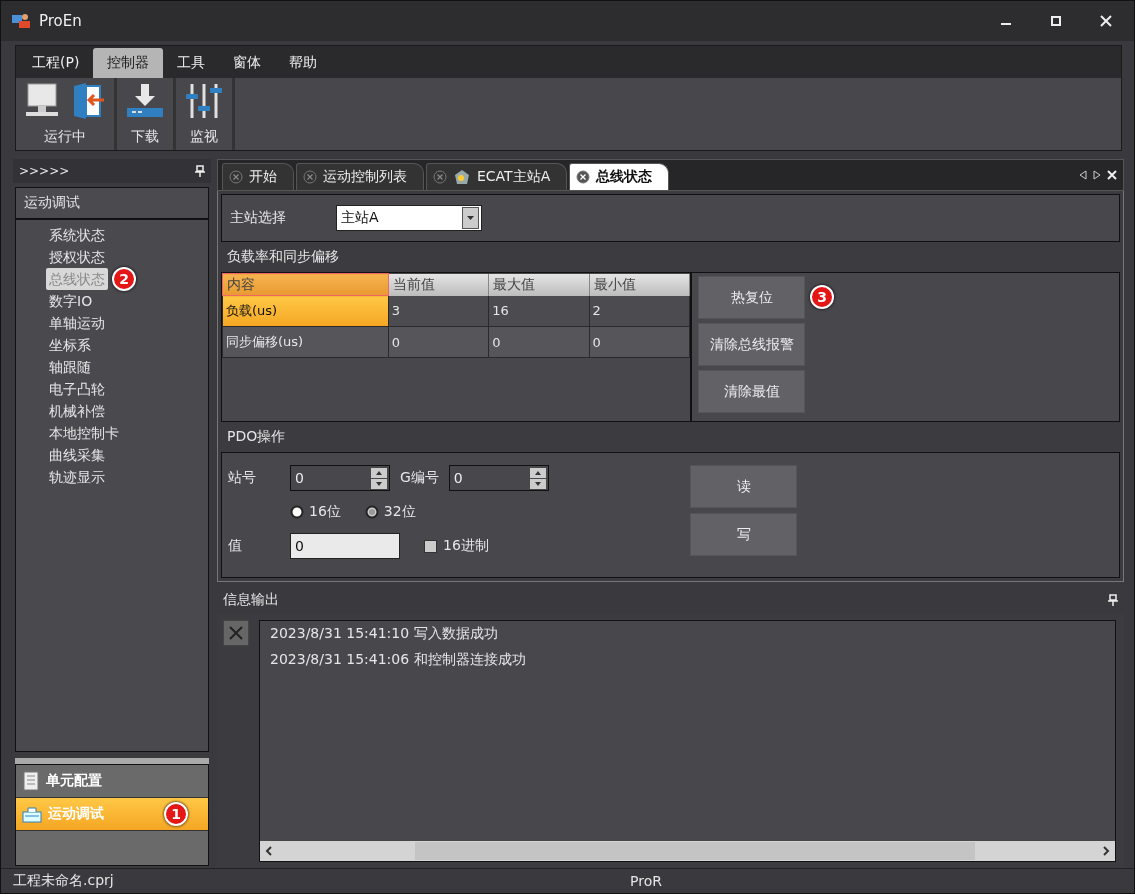 Image resolution: width=1135 pixels, height=894 pixels. Describe the element at coordinates (63, 881) in the screenshot. I see `status-text: 工程未命名.cprj` at that location.